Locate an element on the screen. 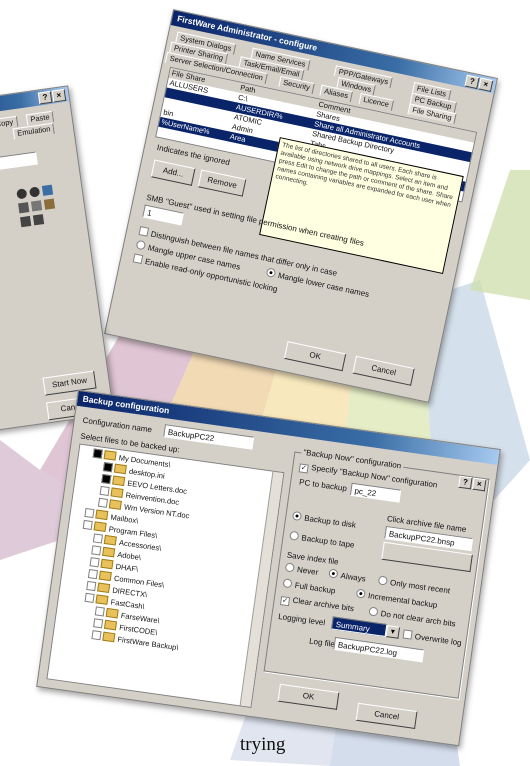 Image resolution: width=530 pixels, height=766 pixels. backup-ok-button: OK is located at coordinates (308, 696).